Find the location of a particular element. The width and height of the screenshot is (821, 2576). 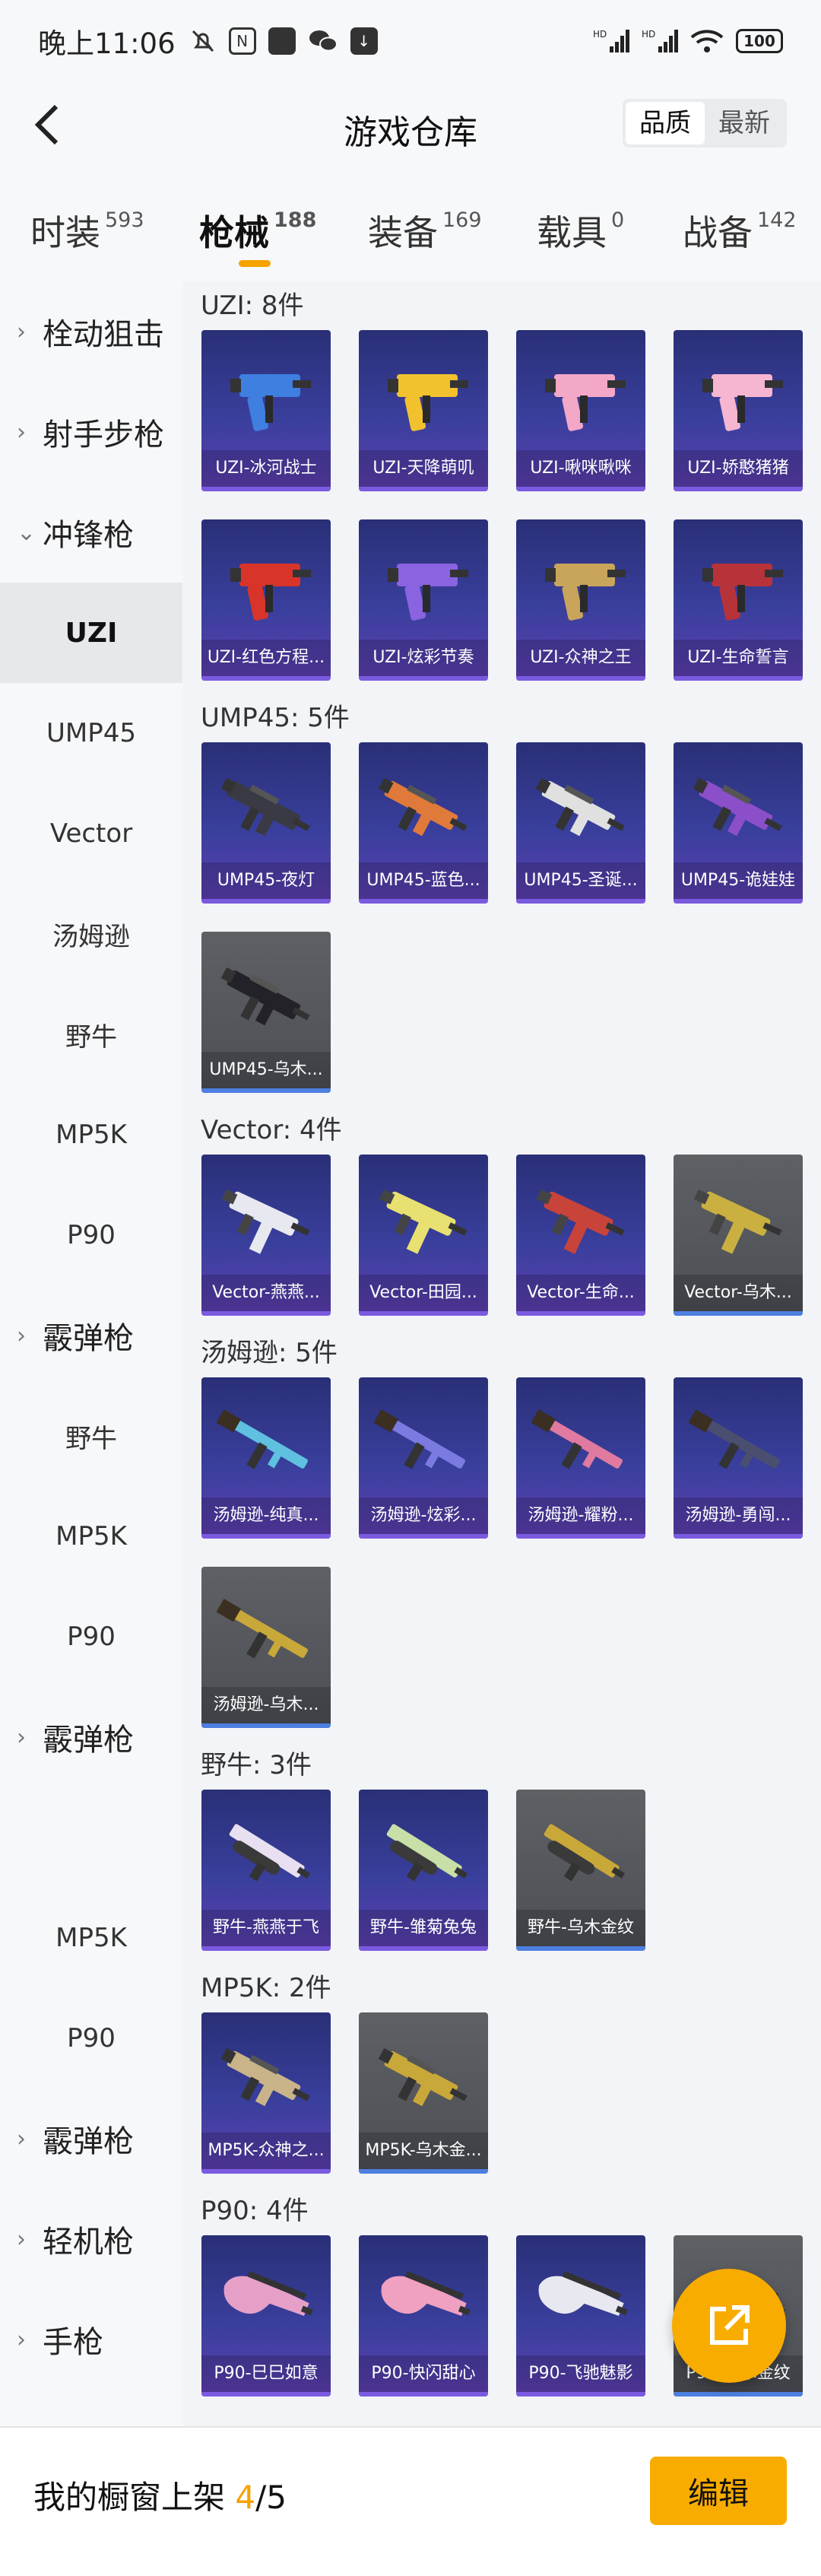

category-tabs: 时装 593 枪械 188 装备 169 载具 0 战备 142 is located at coordinates (410, 224).